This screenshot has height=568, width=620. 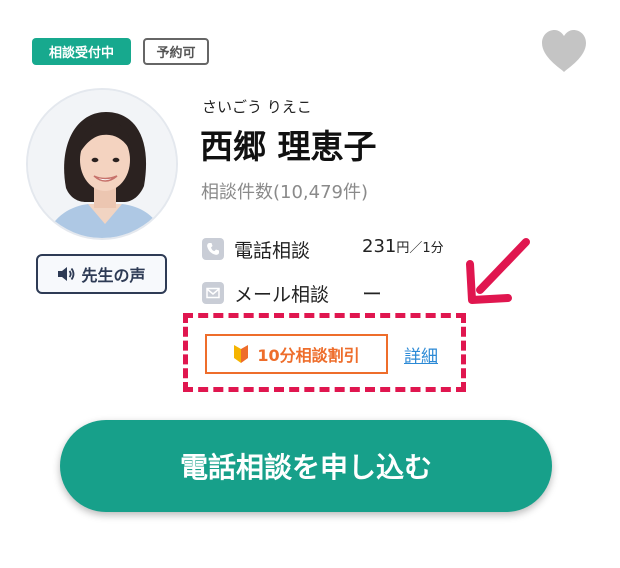 What do you see at coordinates (241, 354) in the screenshot?
I see `beginner-mark-icon` at bounding box center [241, 354].